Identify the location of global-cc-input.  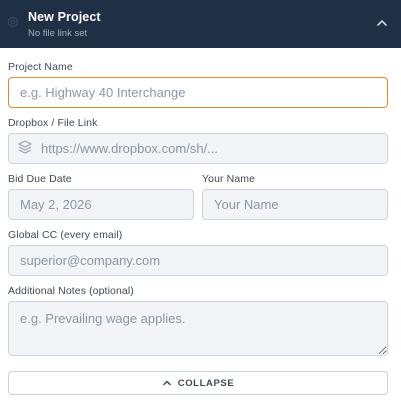
(198, 260).